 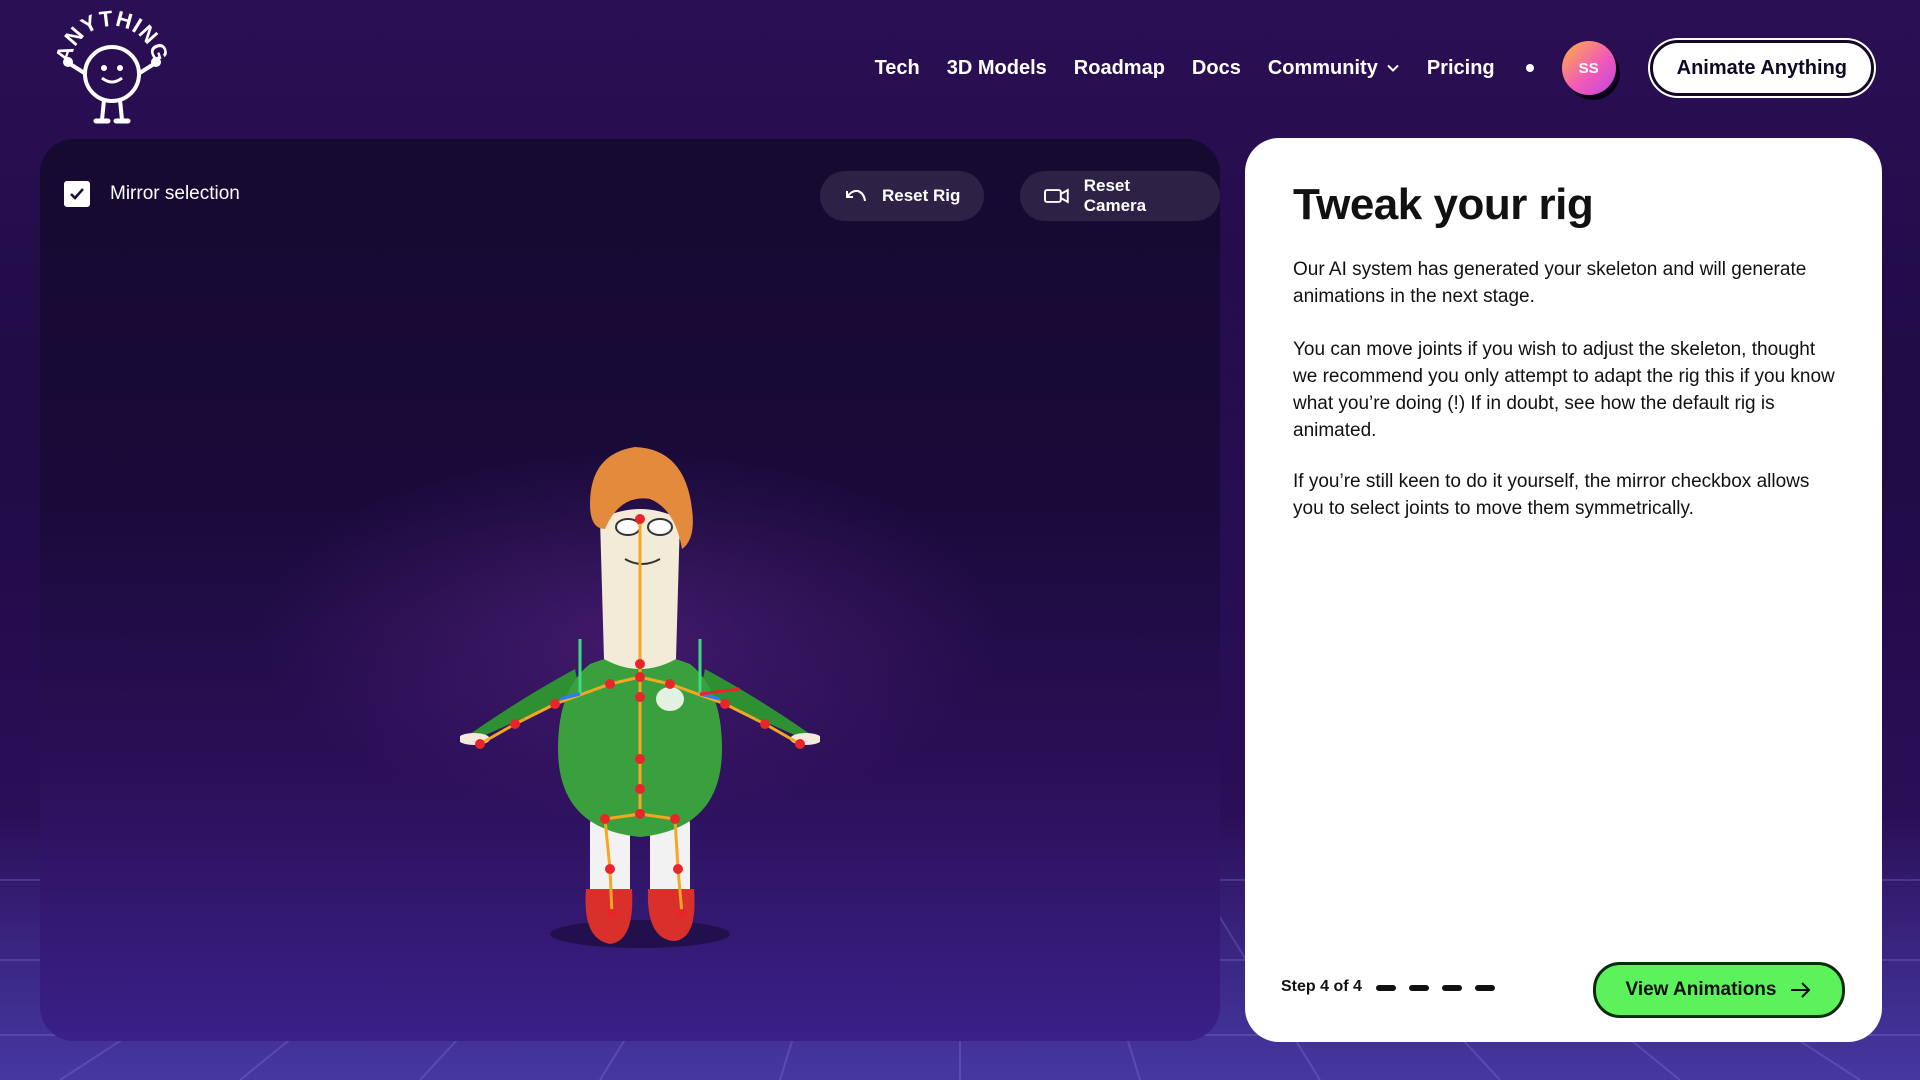 I want to click on nav-community-label: Community, so click(x=1322, y=67).